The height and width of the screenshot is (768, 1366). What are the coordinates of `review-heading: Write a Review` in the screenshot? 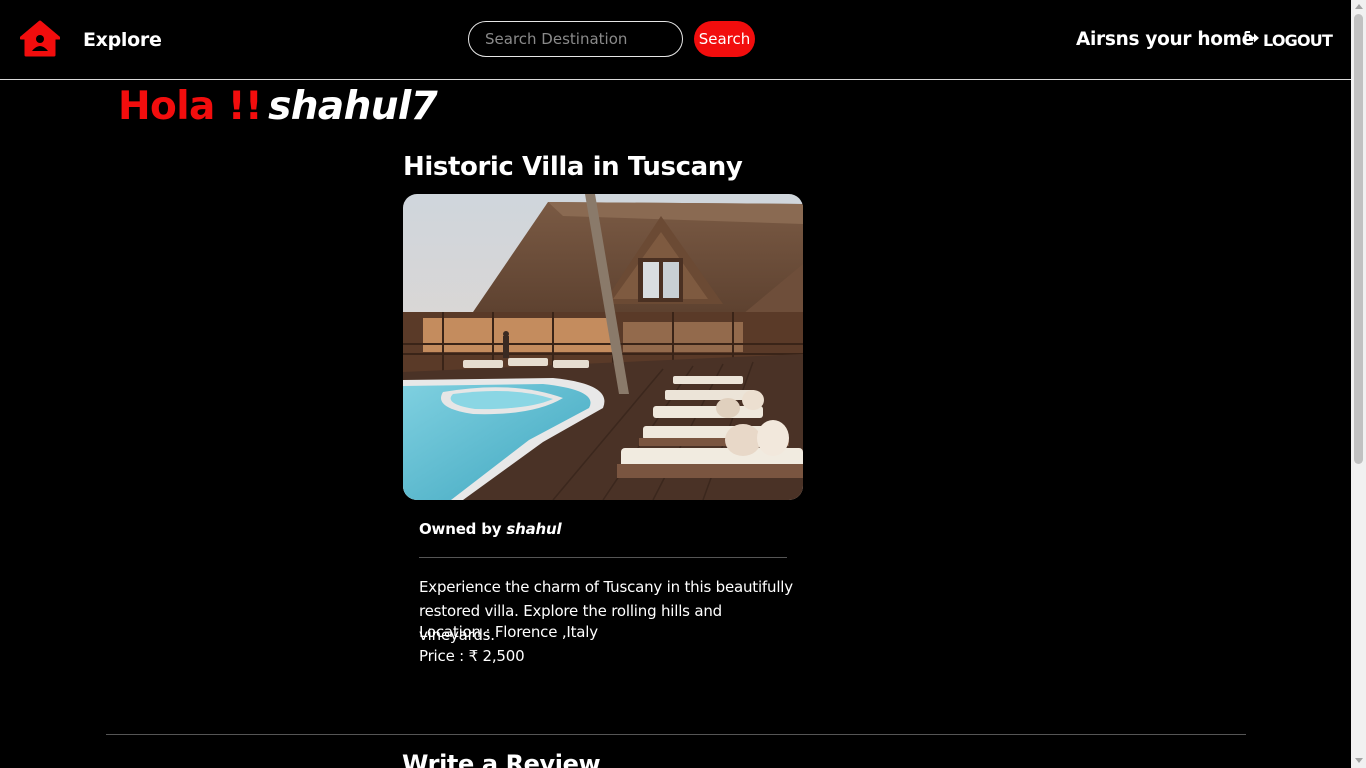 It's located at (501, 759).